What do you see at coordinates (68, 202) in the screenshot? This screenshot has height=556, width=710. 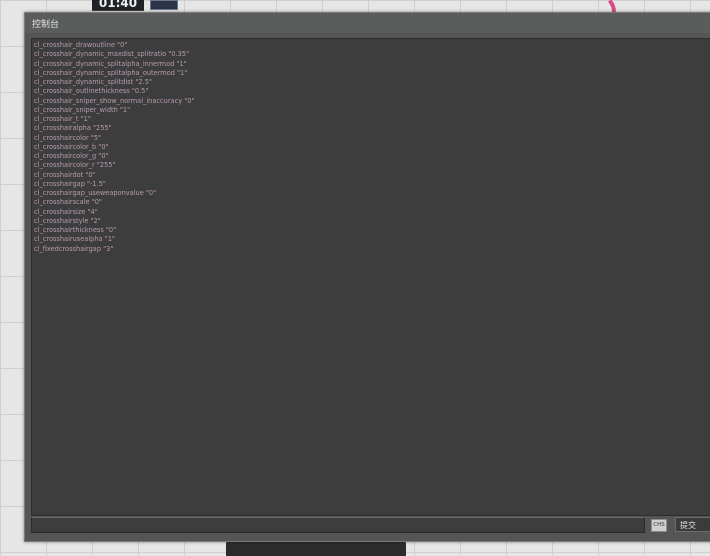 I see `console-log-line: cl_crosshairscale "0"` at bounding box center [68, 202].